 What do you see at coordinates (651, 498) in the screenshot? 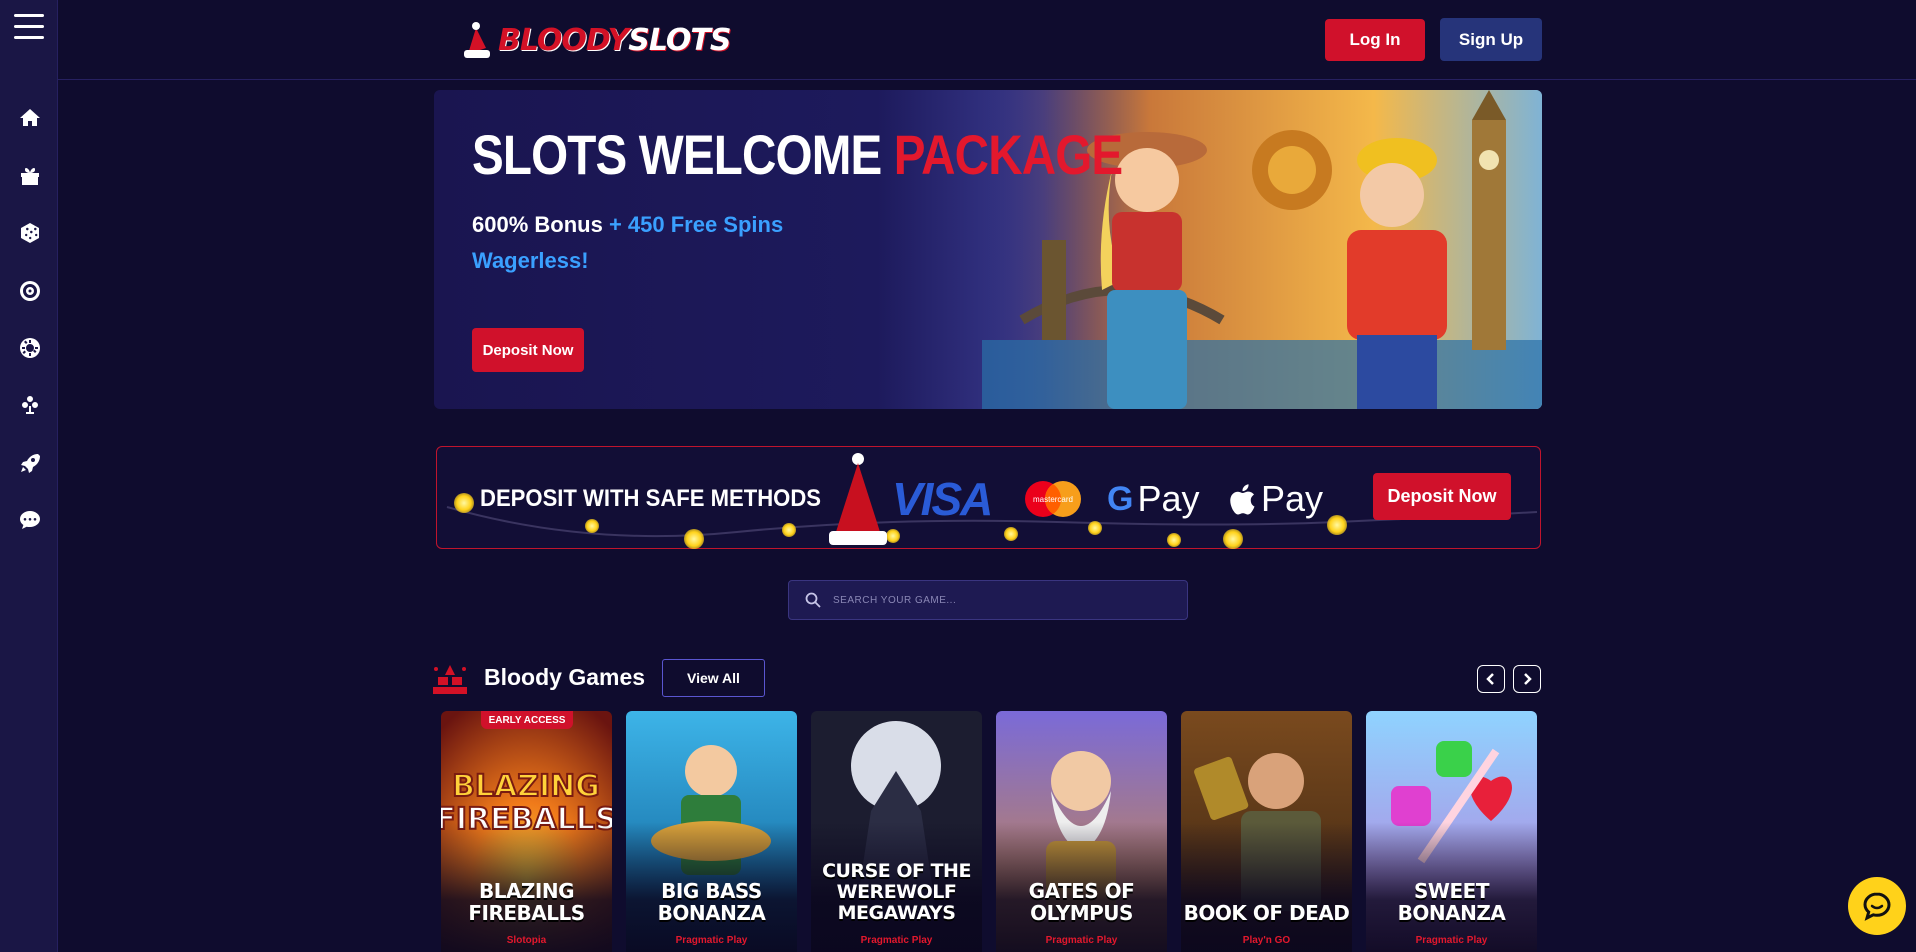
I see `deposit-title: DEPOSIT WITH SAFE METHODS` at bounding box center [651, 498].